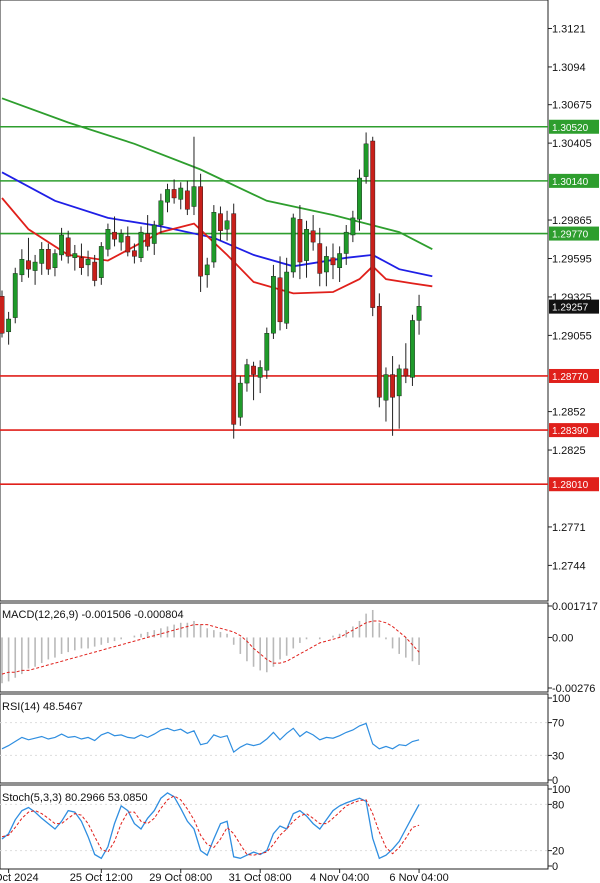 The image size is (600, 883). I want to click on indicator-legend: MACD(12,26,9) -0.001506 -0.000804, so click(93, 615).